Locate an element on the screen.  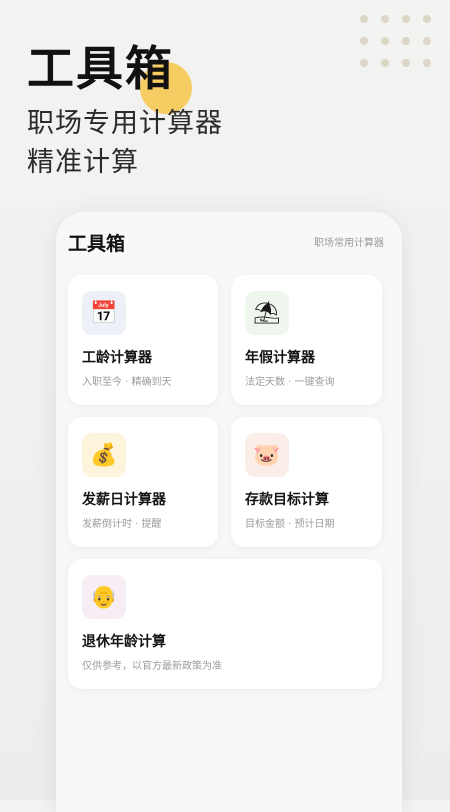
card-title: 工龄计算器 is located at coordinates (117, 358).